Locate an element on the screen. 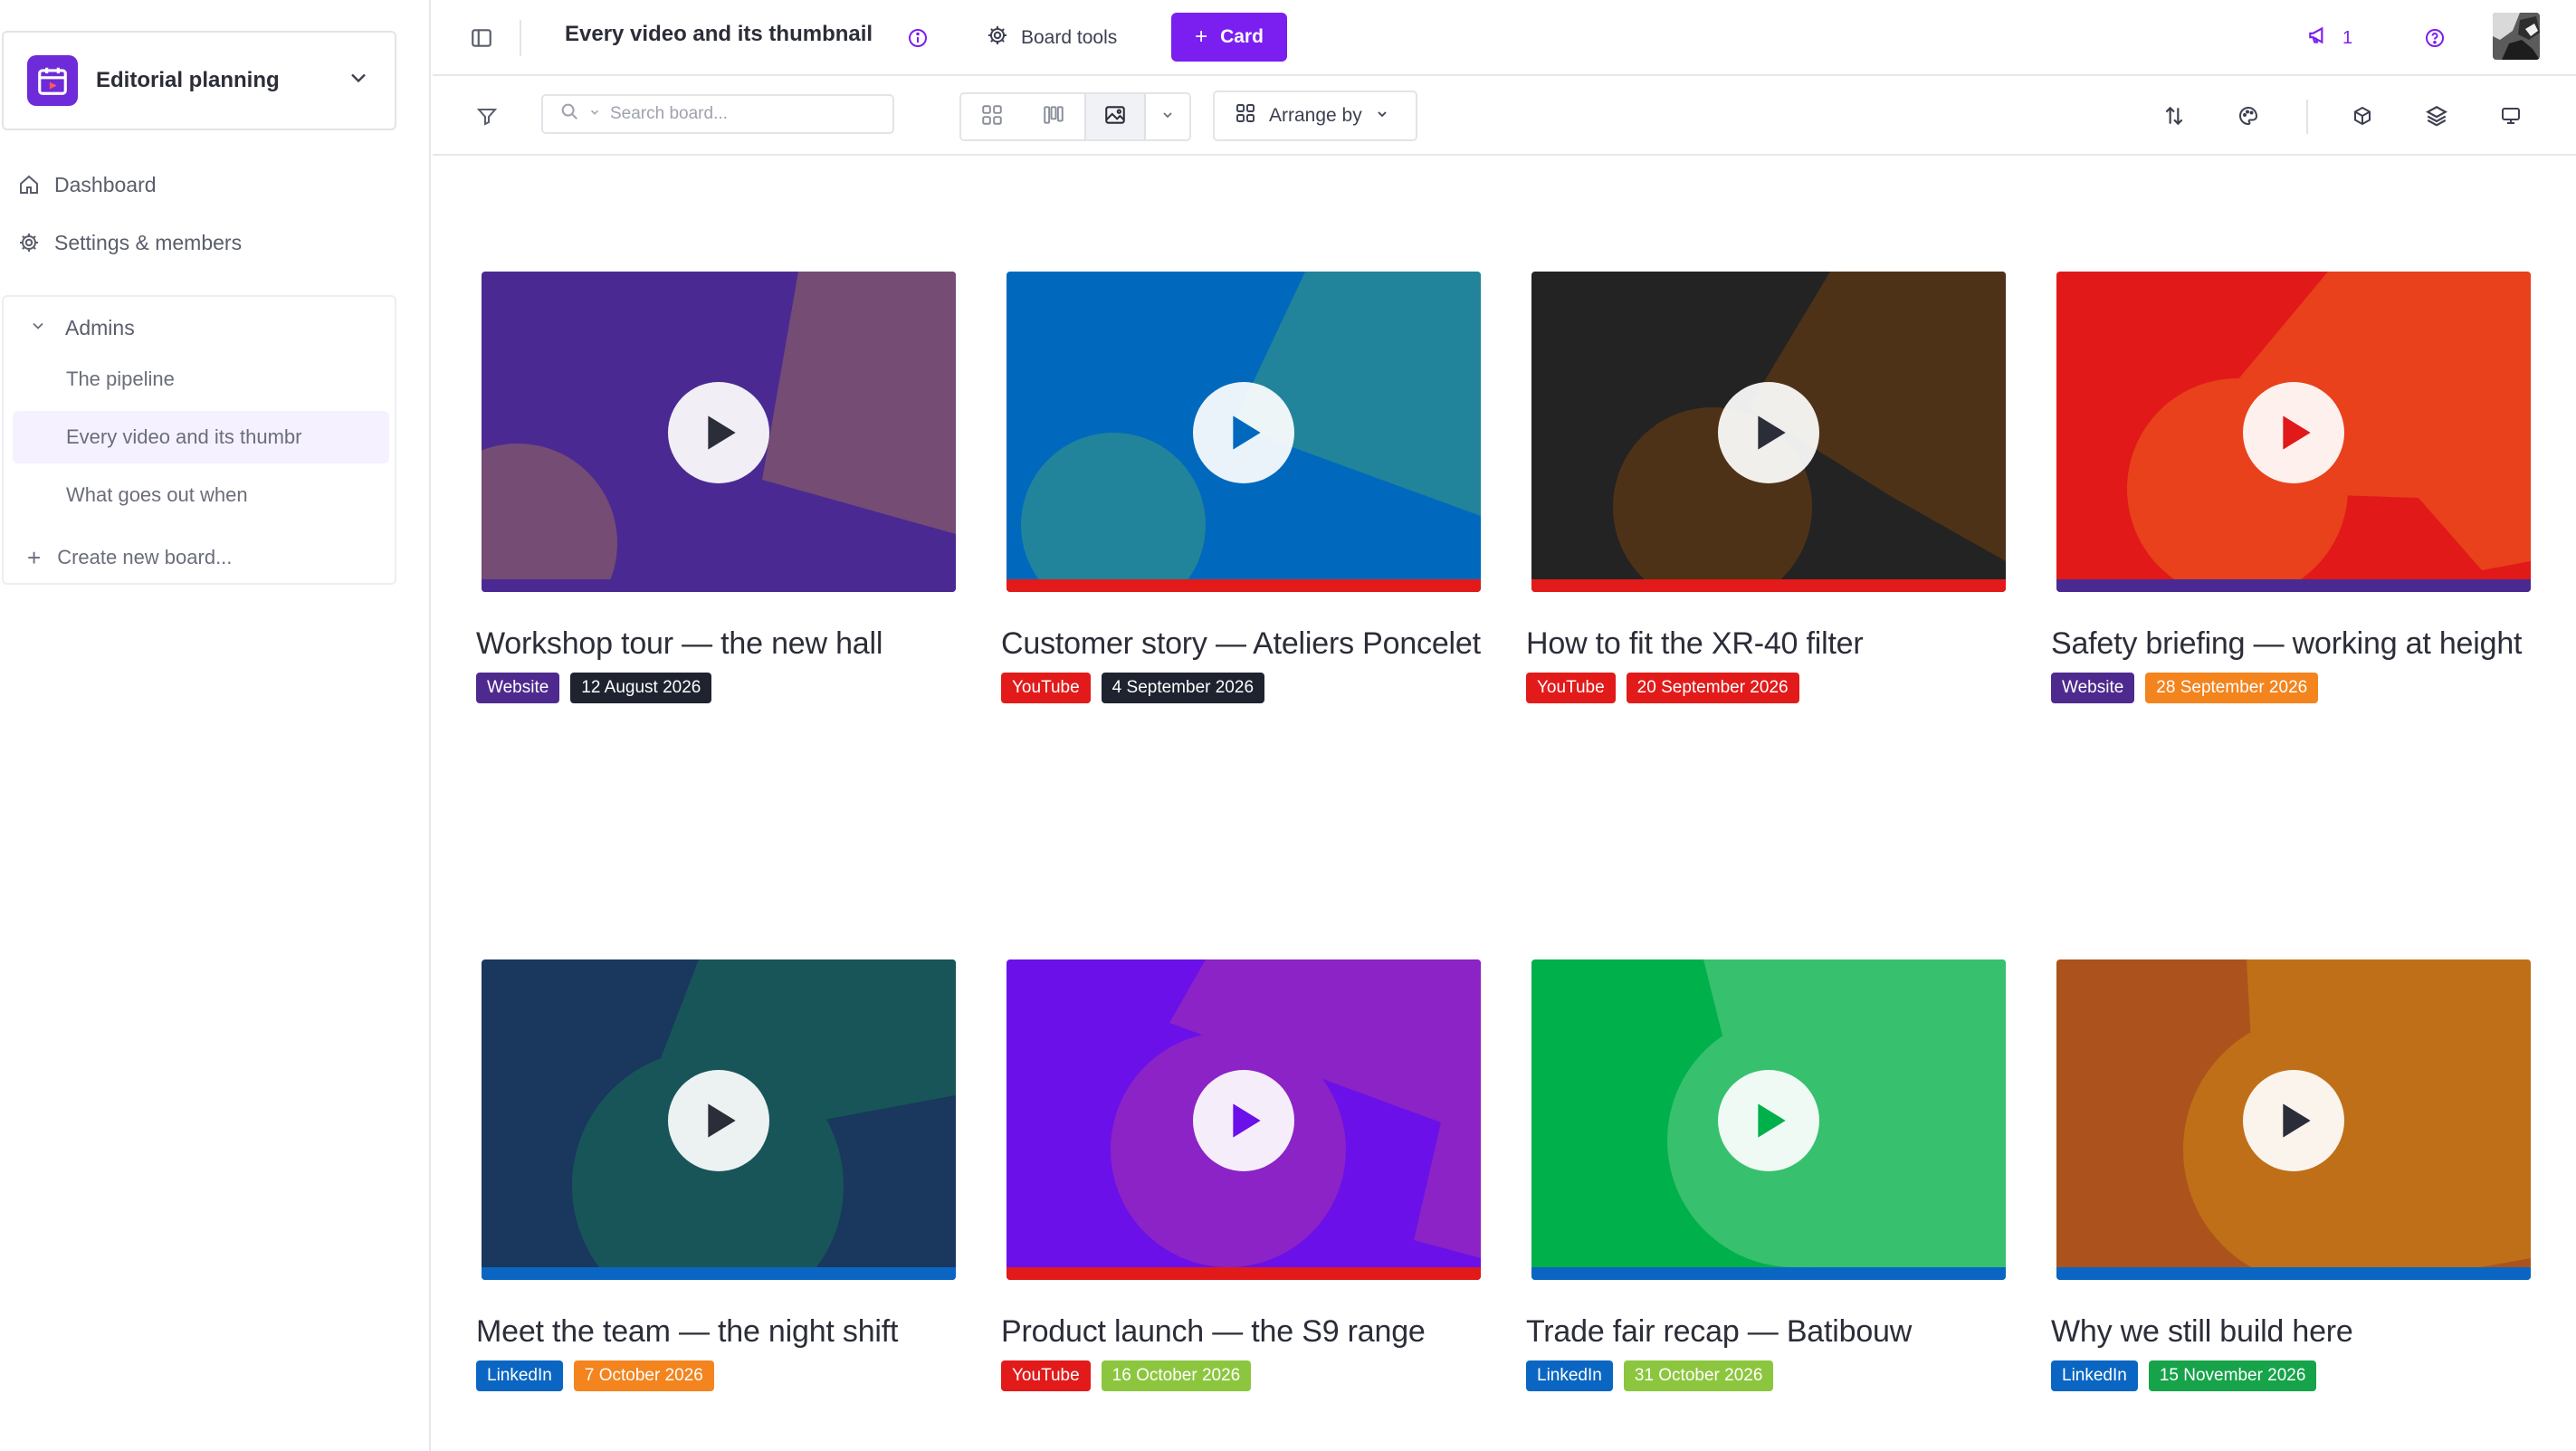 The height and width of the screenshot is (1451, 2576). gallery-view-button is located at coordinates (1115, 116).